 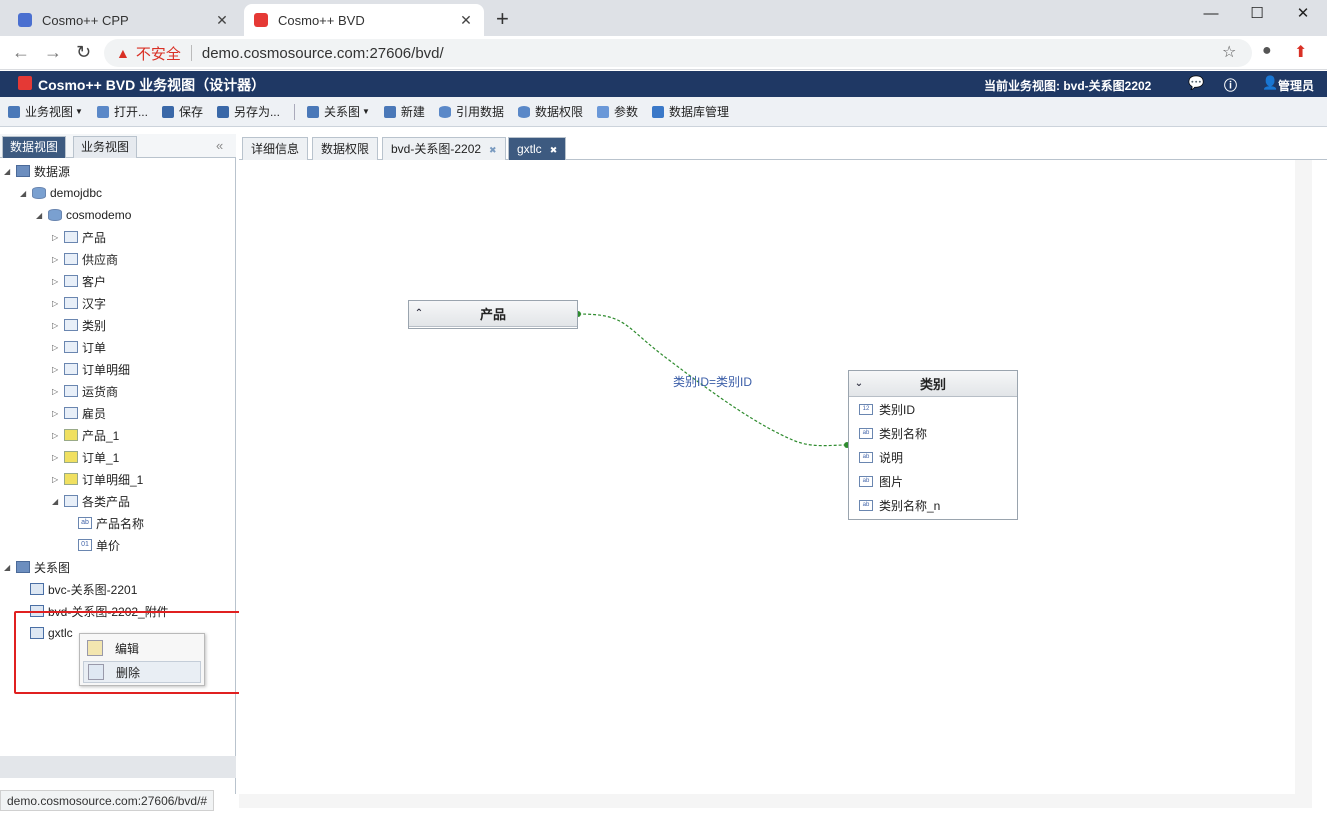 I want to click on entity-field: ab 类别名称_n, so click(x=933, y=505).